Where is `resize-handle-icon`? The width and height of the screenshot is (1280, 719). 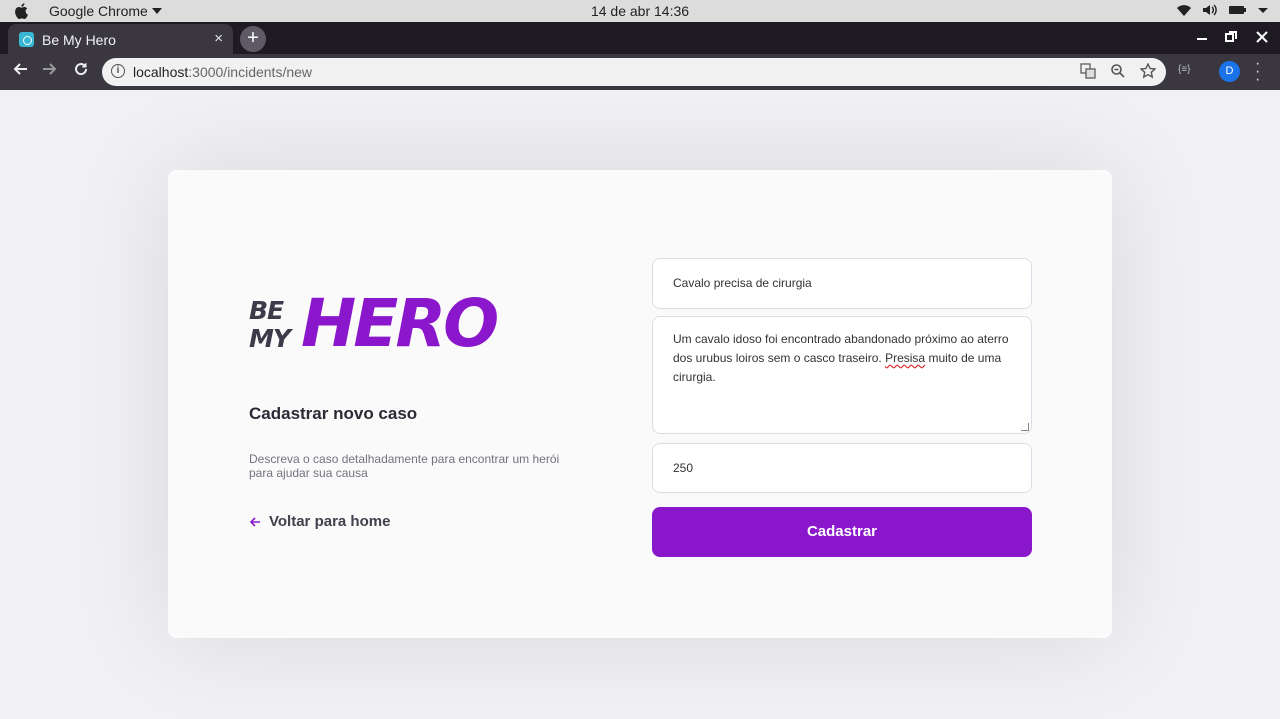 resize-handle-icon is located at coordinates (1025, 427).